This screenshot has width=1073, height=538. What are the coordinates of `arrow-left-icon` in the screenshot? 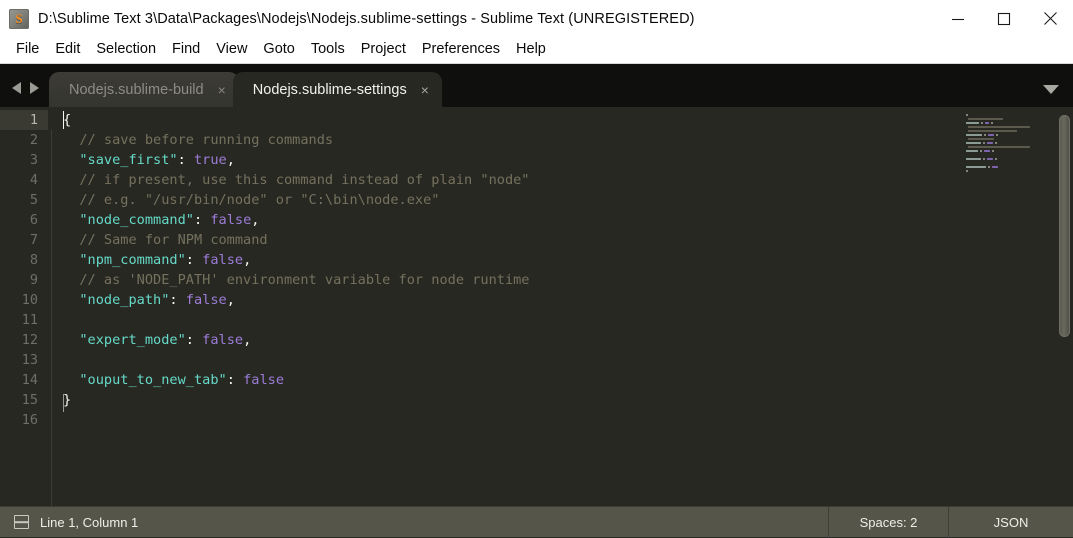 It's located at (16, 88).